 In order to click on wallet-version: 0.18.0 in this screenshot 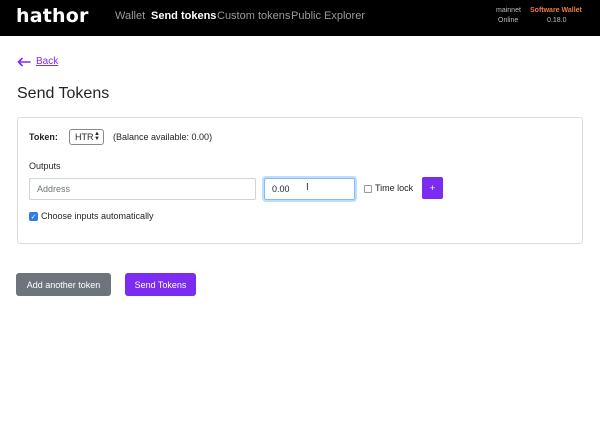, I will do `click(557, 20)`.